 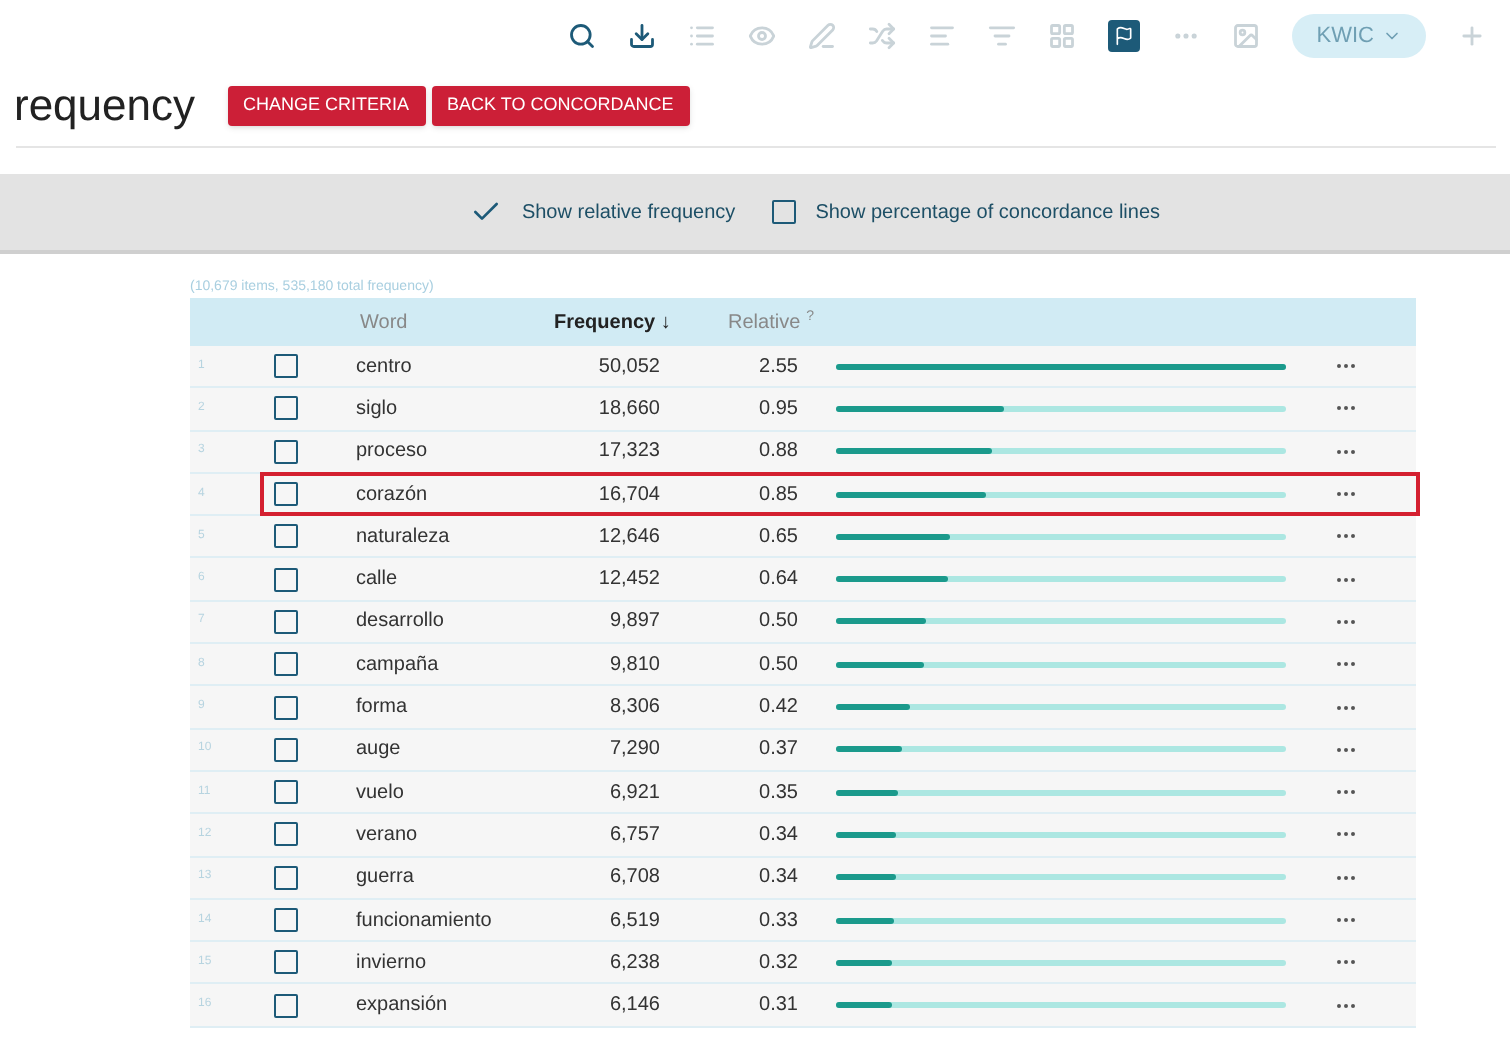 I want to click on frequency-cell-text: 6,921, so click(x=633, y=793).